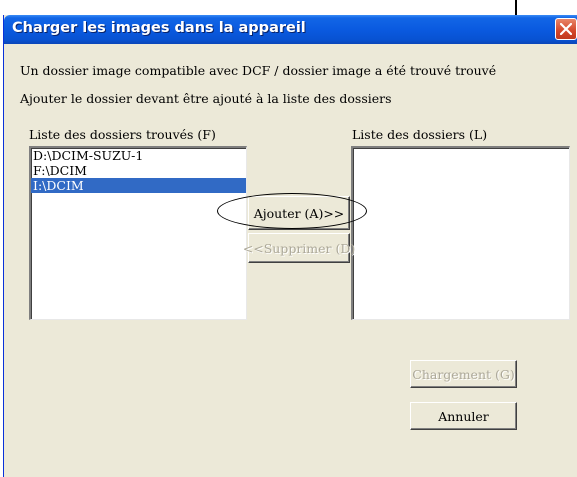 This screenshot has width=577, height=477. Describe the element at coordinates (299, 248) in the screenshot. I see `remove-button: <<Supprimer (D)` at that location.